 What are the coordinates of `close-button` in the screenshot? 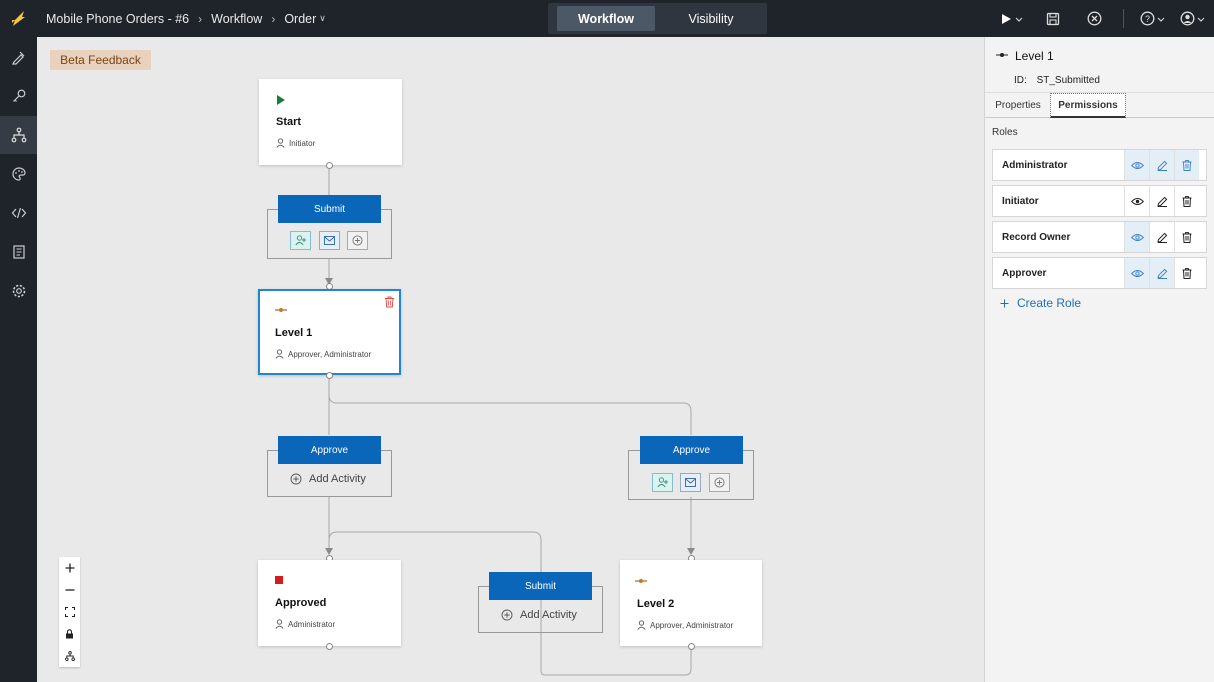 It's located at (1094, 18).